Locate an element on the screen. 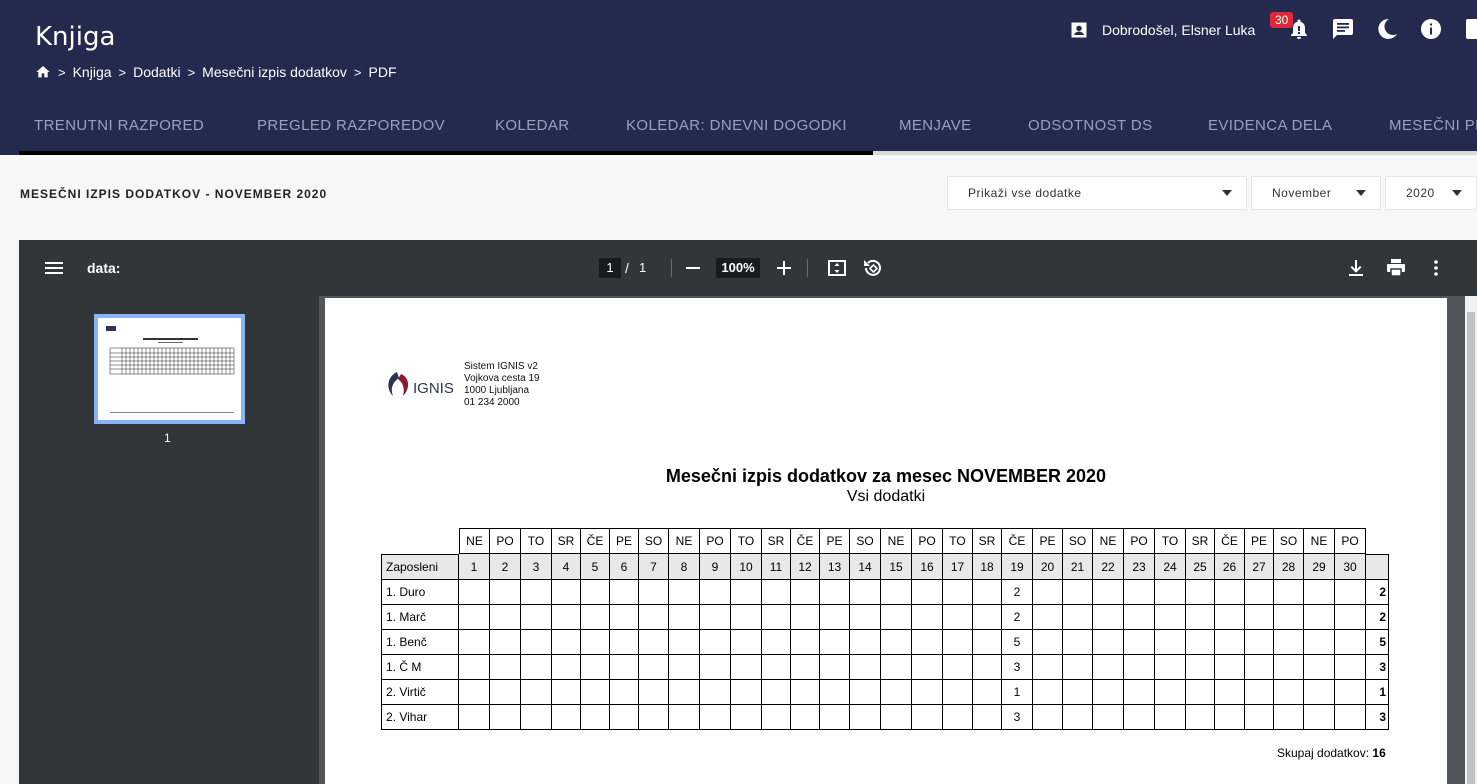  tab-pregled-razporedov: PREGLED RAZPOREDOV is located at coordinates (351, 125).